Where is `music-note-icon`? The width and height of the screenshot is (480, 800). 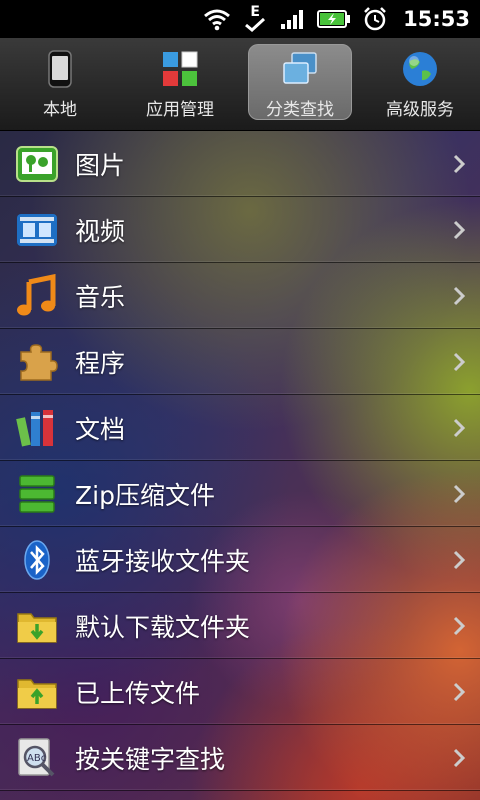
music-note-icon is located at coordinates (36, 294).